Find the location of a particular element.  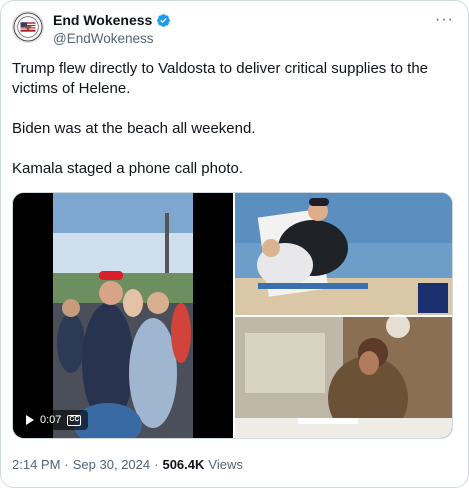

more-options-icon: ··· is located at coordinates (444, 20).